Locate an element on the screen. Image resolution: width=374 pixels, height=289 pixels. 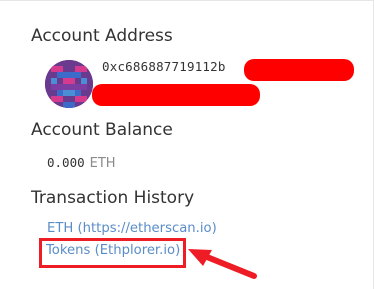
account-balance: 0.000 ETH is located at coordinates (81, 161).